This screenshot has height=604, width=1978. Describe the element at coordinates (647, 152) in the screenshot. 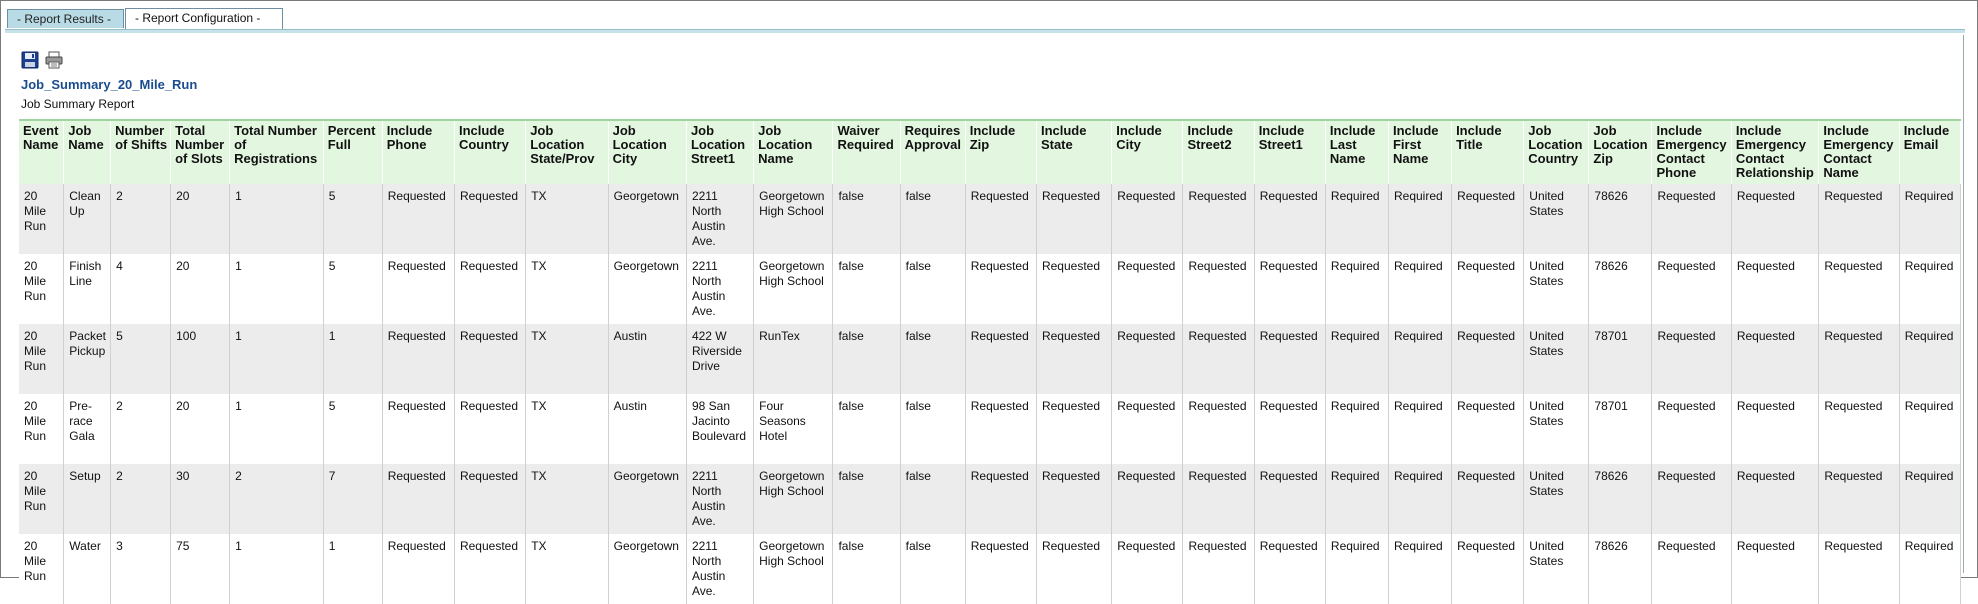

I see `column-header: Job Location City` at that location.